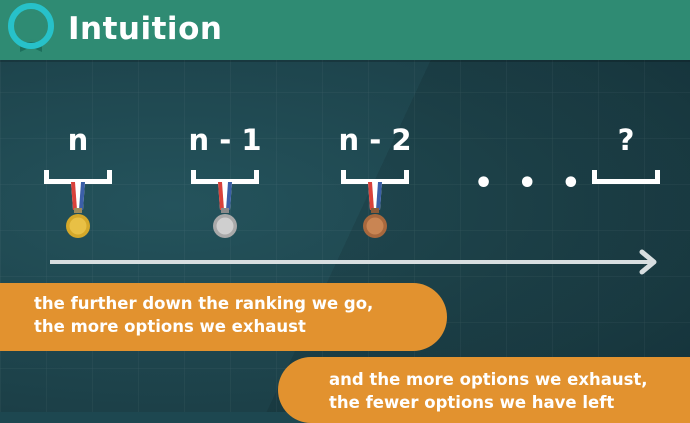 This screenshot has height=423, width=690. I want to click on header-bar: Intuition, so click(345, 30).